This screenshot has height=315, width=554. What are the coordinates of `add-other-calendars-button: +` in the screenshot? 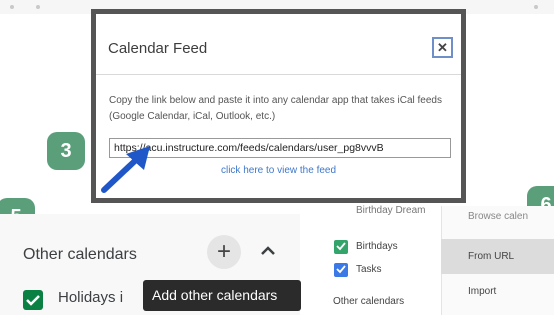 It's located at (224, 252).